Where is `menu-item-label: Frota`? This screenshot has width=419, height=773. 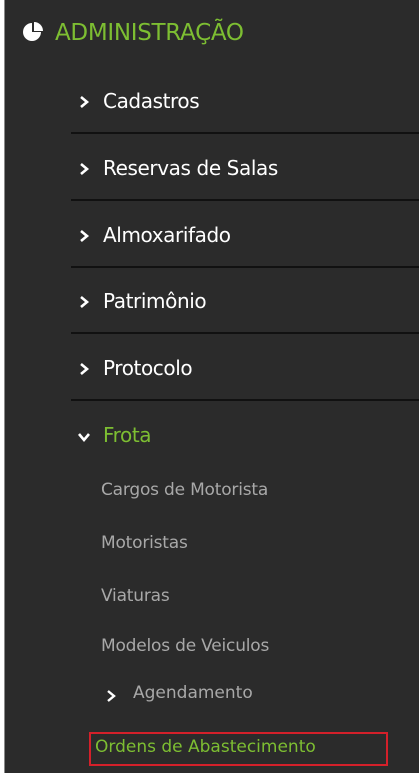
menu-item-label: Frota is located at coordinates (127, 435).